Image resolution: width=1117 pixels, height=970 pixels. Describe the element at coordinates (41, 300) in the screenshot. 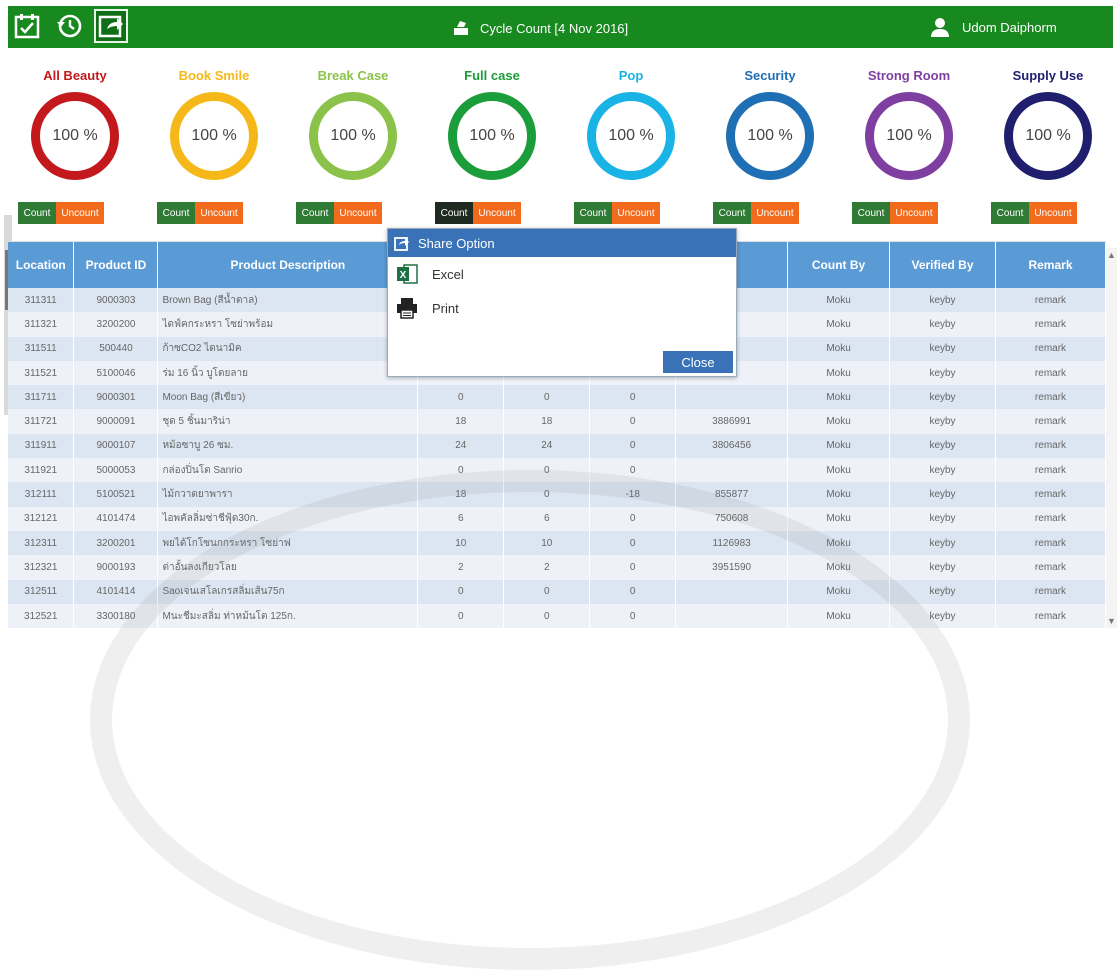

I see `table-cell: 311311` at that location.